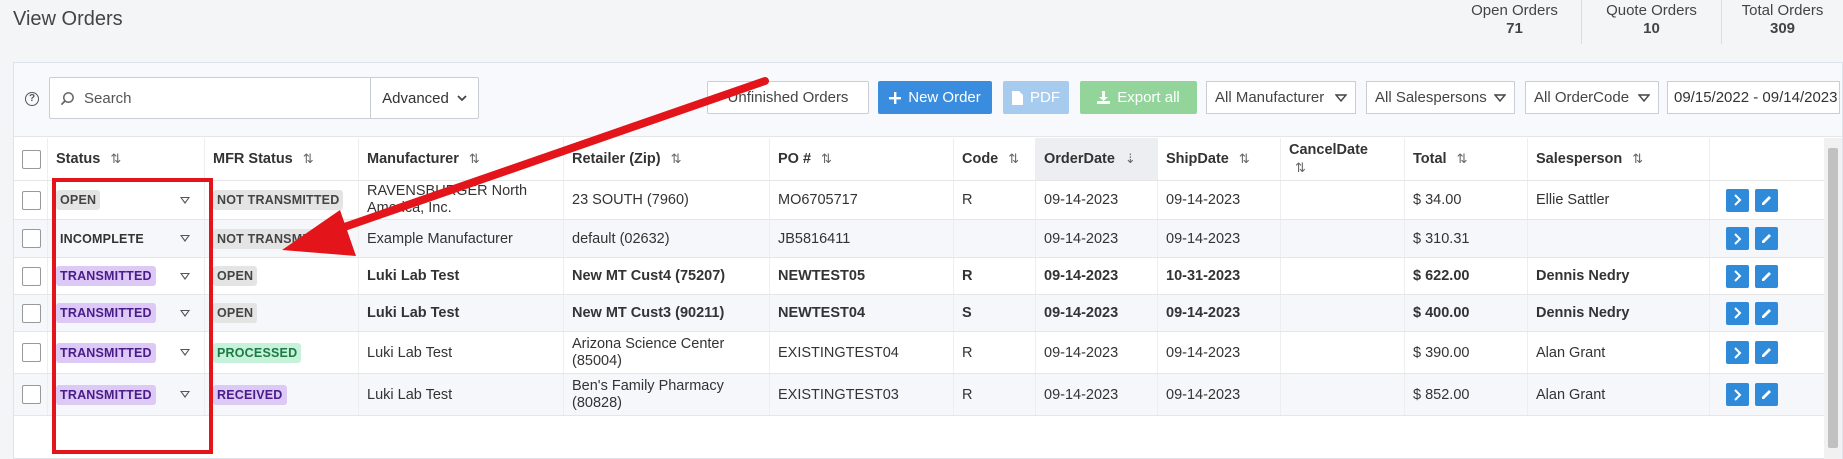  I want to click on unfinished-orders-button: Unfinished Orders, so click(788, 97).